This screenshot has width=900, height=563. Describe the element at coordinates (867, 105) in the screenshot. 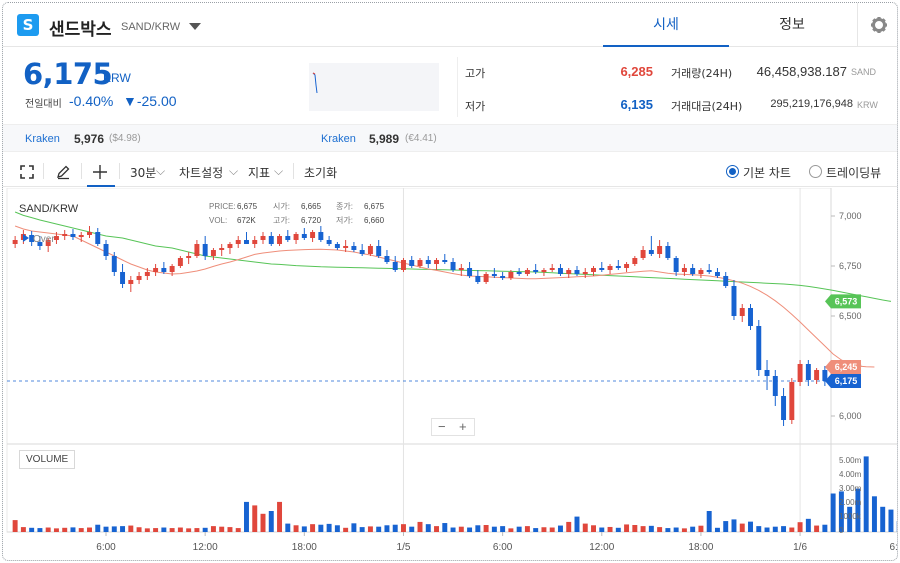

I see `amount-24h-unit: KRW` at that location.